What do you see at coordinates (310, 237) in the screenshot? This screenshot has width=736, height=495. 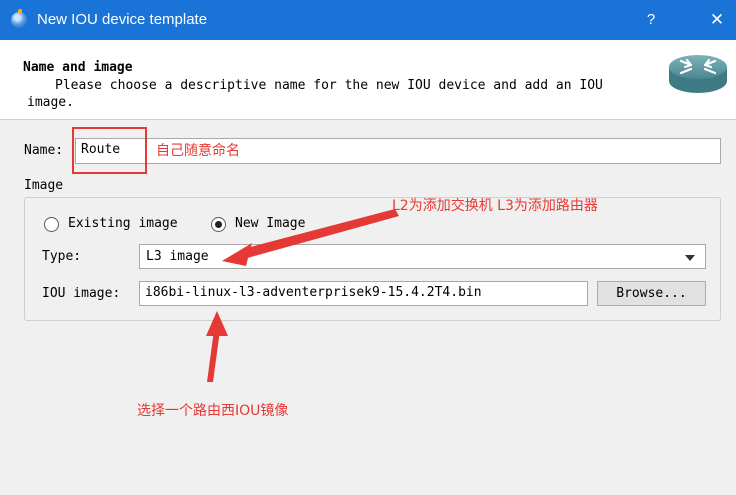 I see `arrow-to-type-select` at bounding box center [310, 237].